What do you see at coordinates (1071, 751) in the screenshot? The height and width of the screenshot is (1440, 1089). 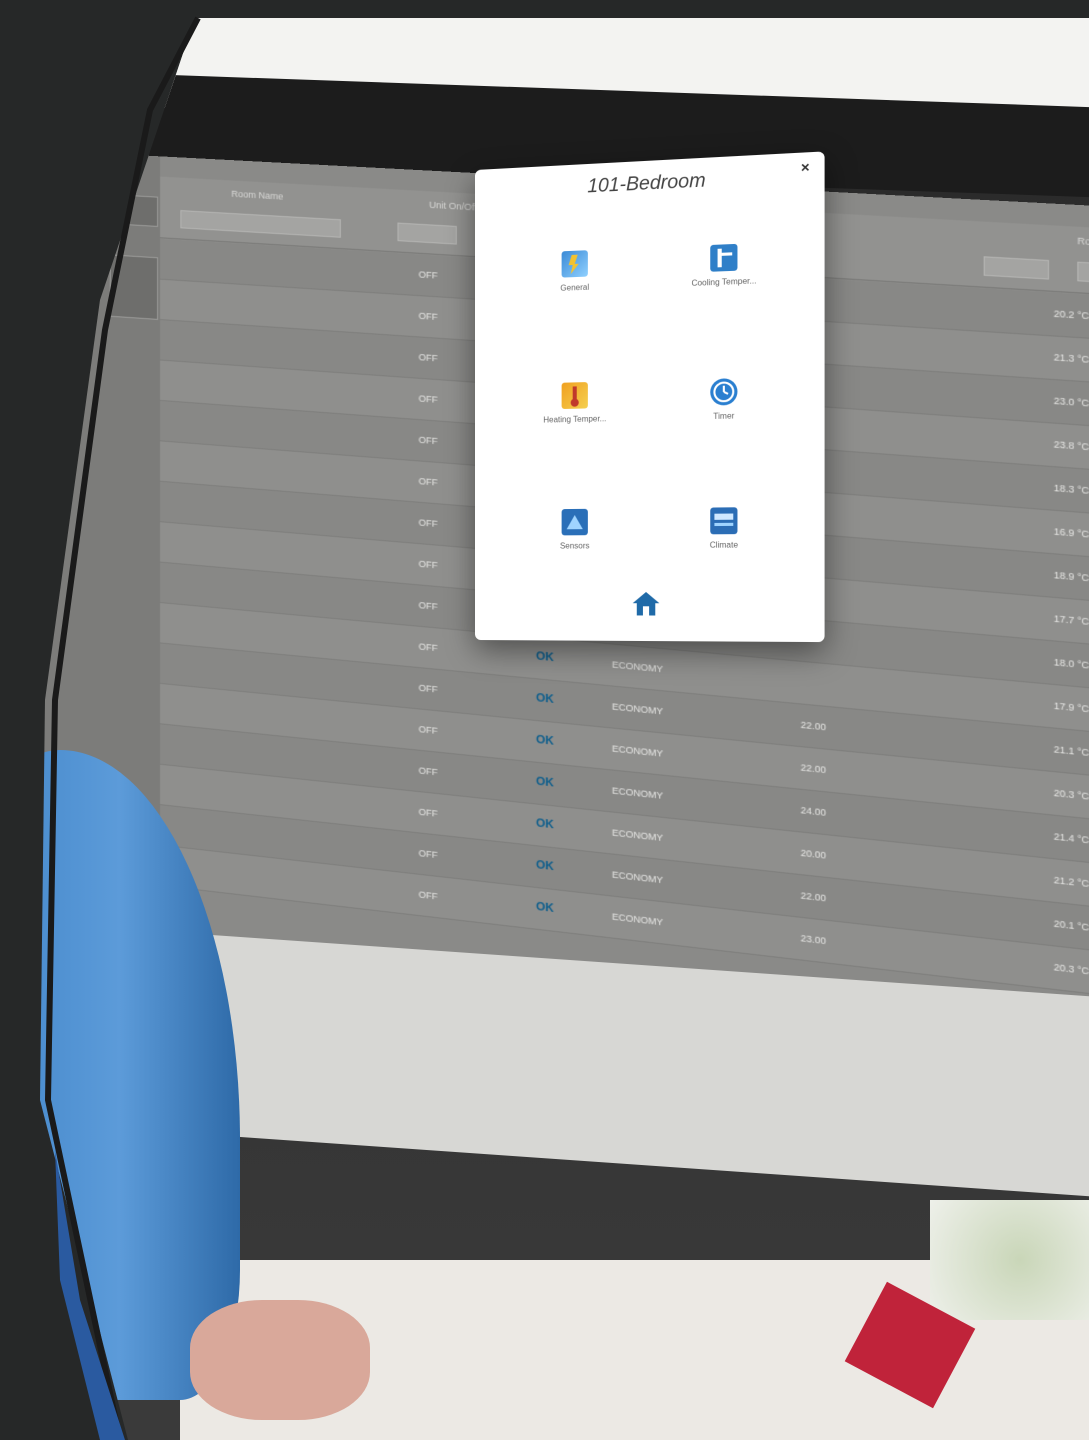 I see `cell-temp: 21.1 °C` at bounding box center [1071, 751].